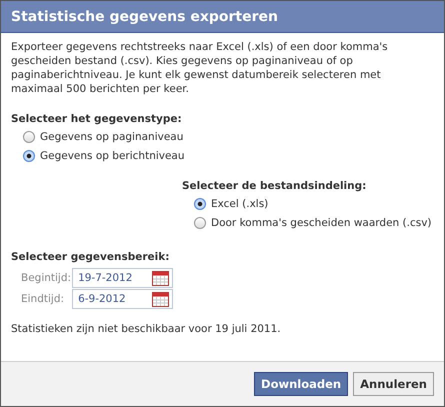  What do you see at coordinates (46, 278) in the screenshot?
I see `field-label: Begintijd:` at bounding box center [46, 278].